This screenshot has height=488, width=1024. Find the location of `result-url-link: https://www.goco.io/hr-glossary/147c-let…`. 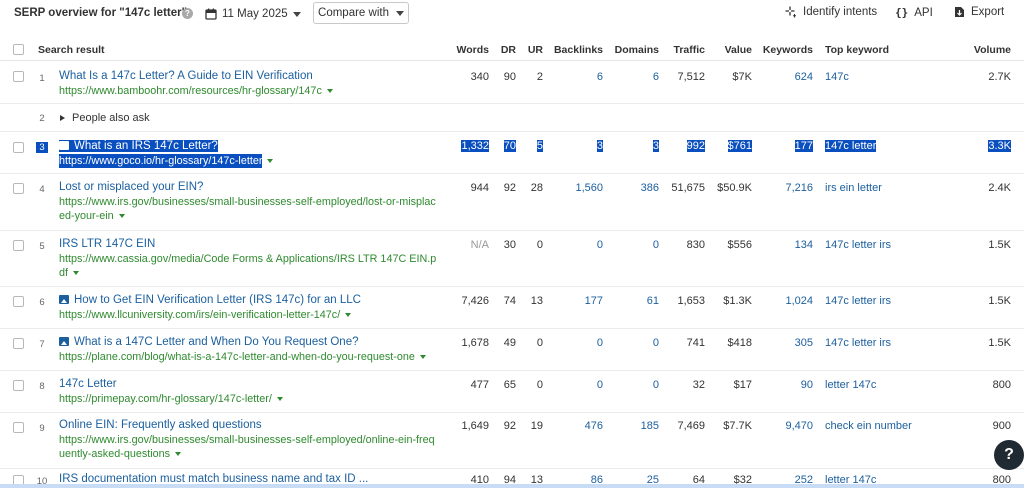

result-url-link: https://www.goco.io/hr-glossary/147c-let… is located at coordinates (161, 161).